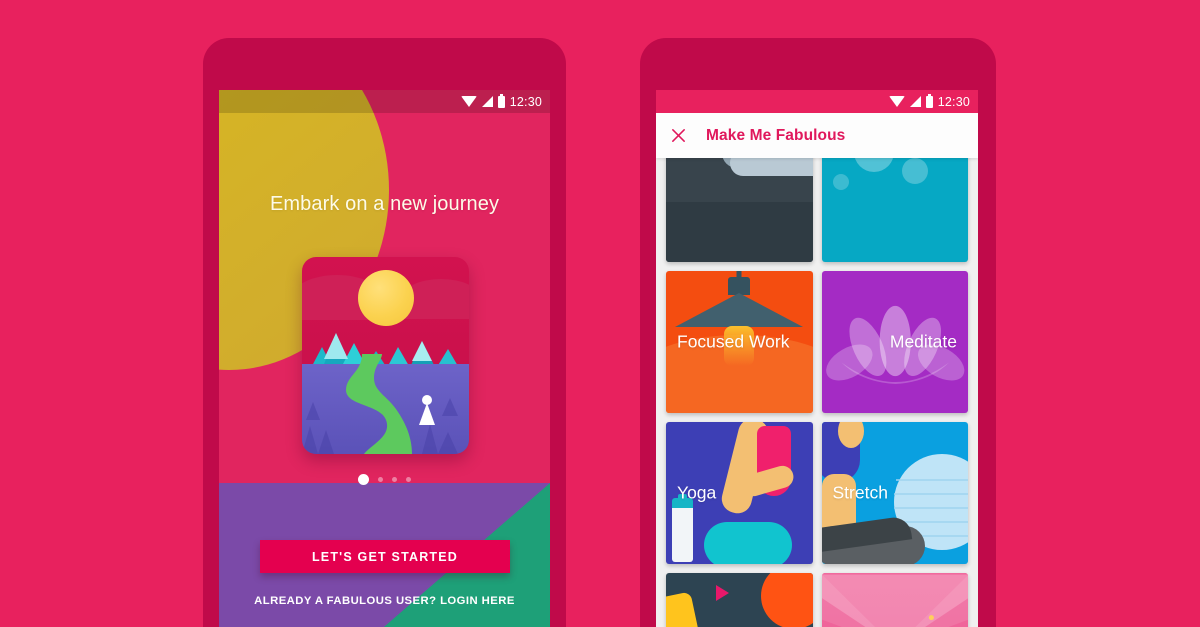 Image resolution: width=1200 pixels, height=627 pixels. What do you see at coordinates (384, 204) in the screenshot?
I see `page-title: Embark on a new journey` at bounding box center [384, 204].